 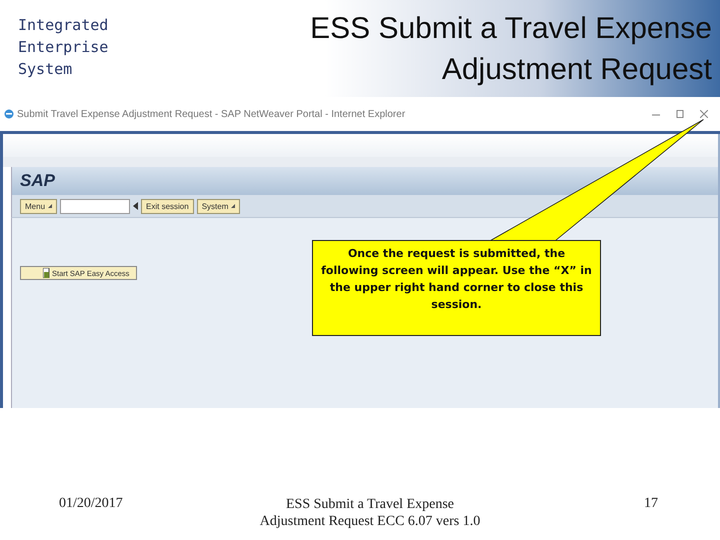 What do you see at coordinates (680, 114) in the screenshot?
I see `maximize-icon` at bounding box center [680, 114].